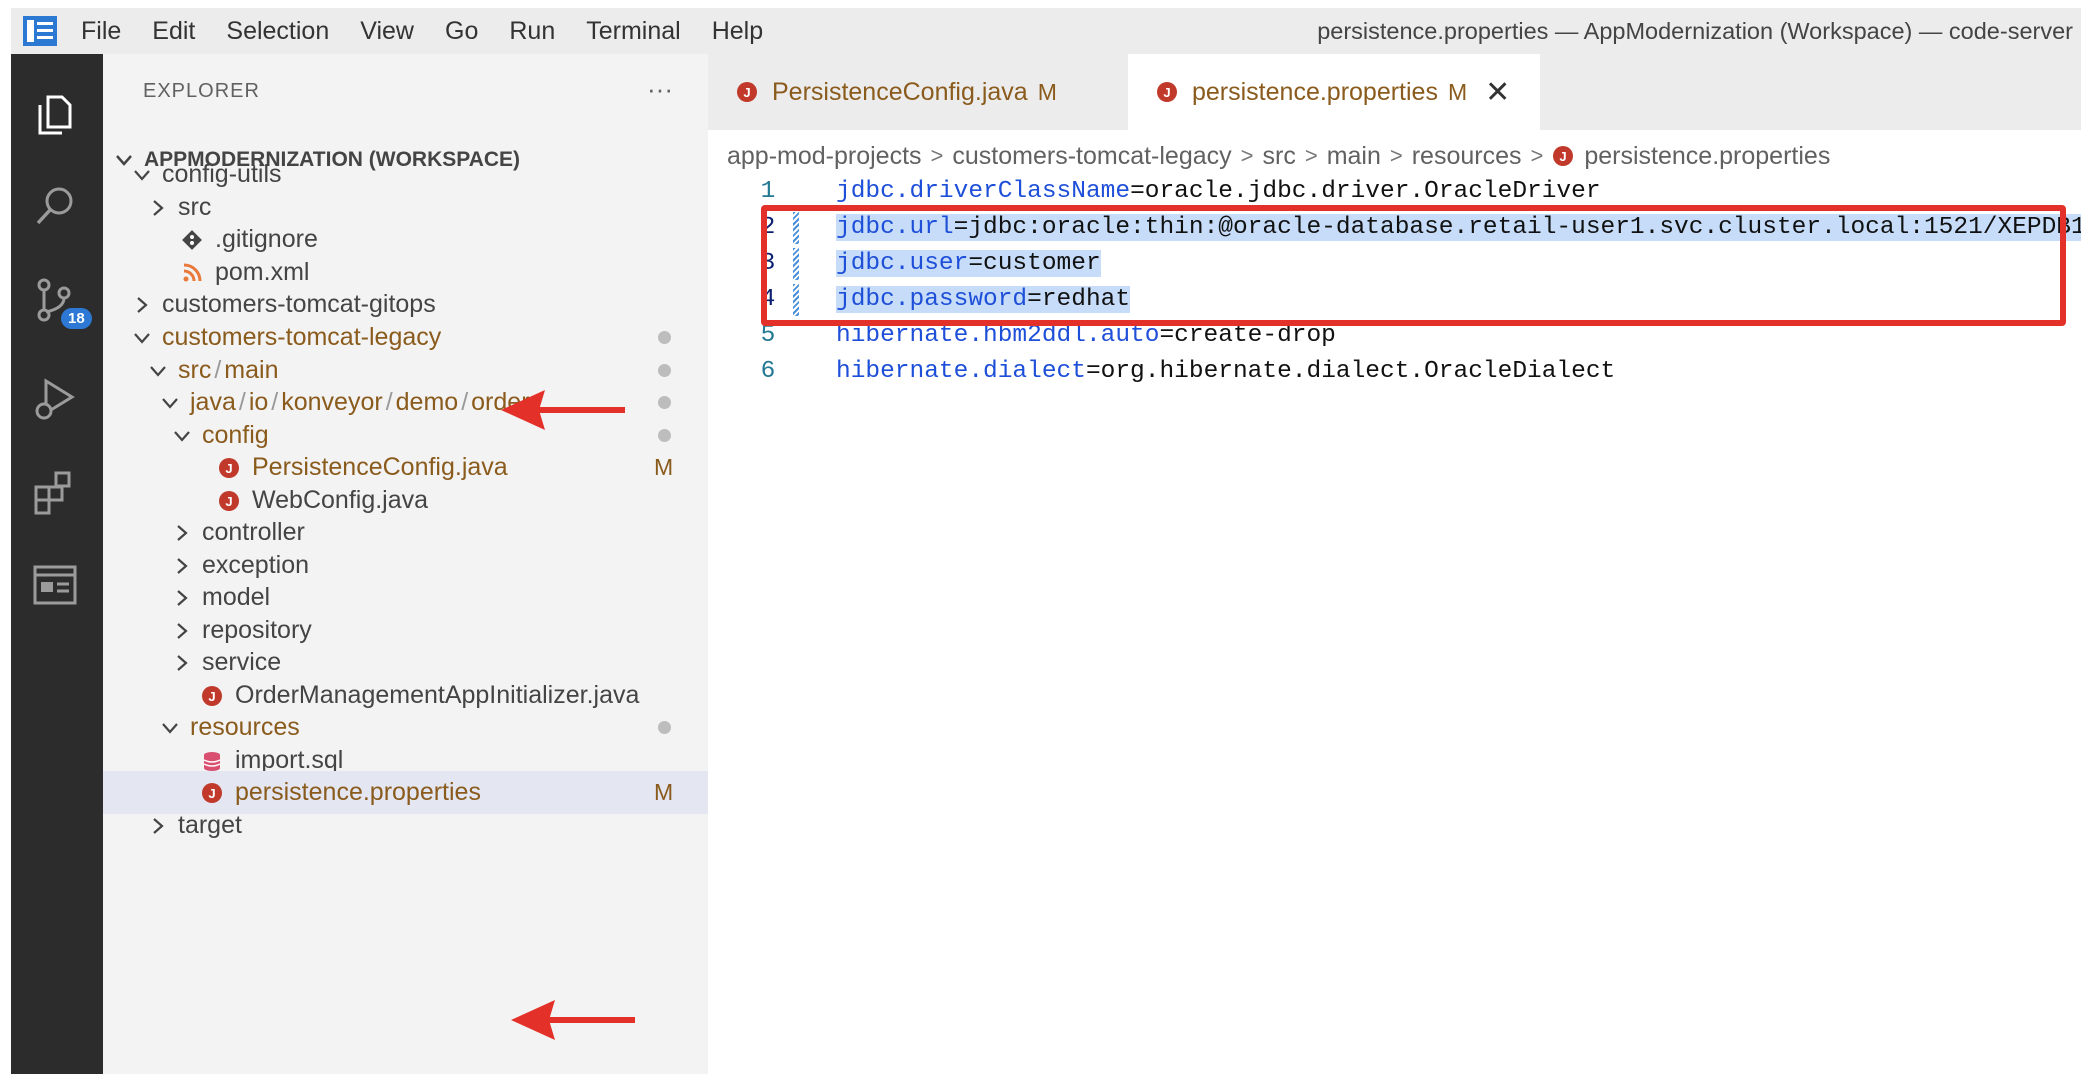 This screenshot has height=1082, width=2092. I want to click on tree-item-label: resources, so click(245, 727).